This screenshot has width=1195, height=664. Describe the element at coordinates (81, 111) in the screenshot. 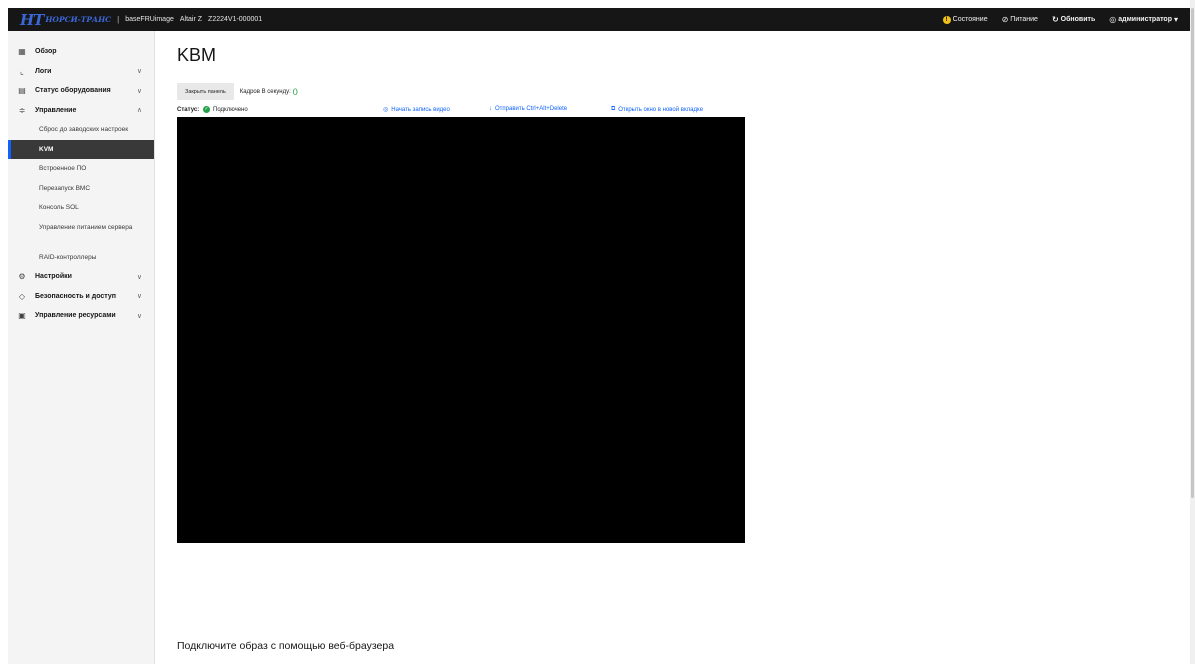

I see `sidebar-item-operations: ≑ Управление ∧` at that location.